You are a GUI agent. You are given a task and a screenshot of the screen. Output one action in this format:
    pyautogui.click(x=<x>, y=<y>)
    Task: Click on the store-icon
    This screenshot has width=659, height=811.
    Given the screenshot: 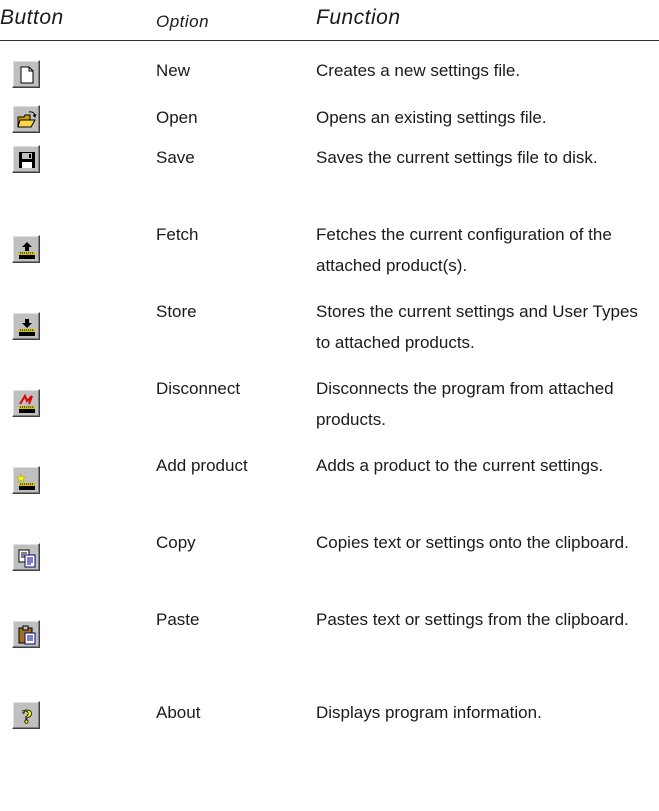 What is the action you would take?
    pyautogui.click(x=27, y=327)
    